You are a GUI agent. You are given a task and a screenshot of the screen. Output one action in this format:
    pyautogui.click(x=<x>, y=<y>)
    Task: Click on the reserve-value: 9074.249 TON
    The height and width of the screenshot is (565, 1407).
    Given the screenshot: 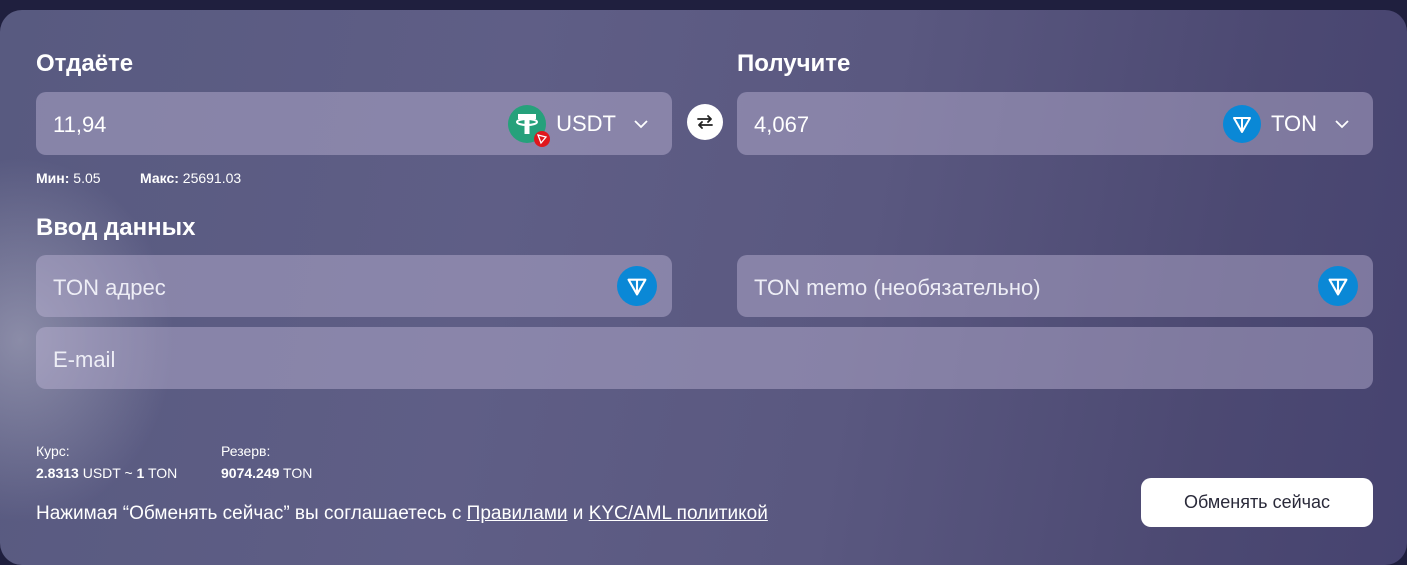 What is the action you would take?
    pyautogui.click(x=266, y=473)
    